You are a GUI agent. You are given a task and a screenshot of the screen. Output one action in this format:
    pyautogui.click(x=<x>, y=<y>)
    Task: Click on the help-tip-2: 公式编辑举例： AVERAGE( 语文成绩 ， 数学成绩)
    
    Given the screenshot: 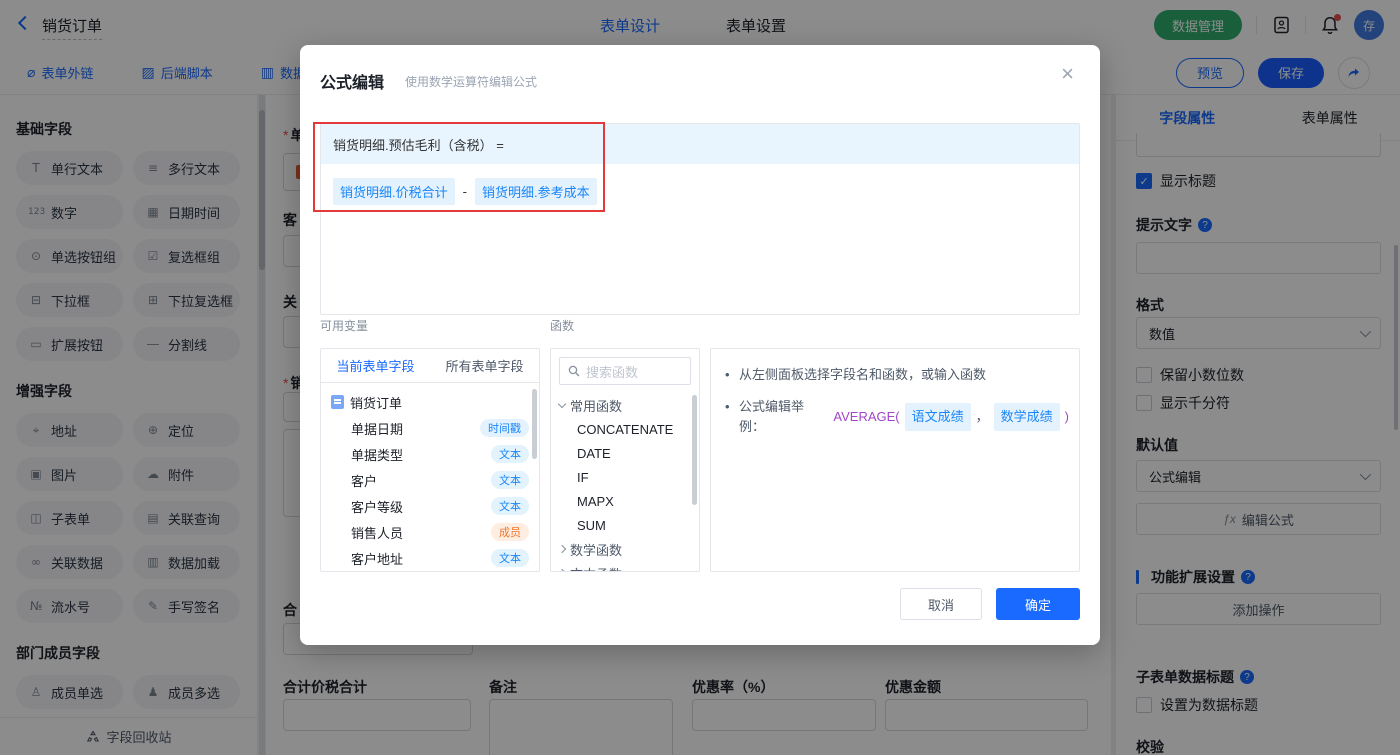 What is the action you would take?
    pyautogui.click(x=897, y=417)
    